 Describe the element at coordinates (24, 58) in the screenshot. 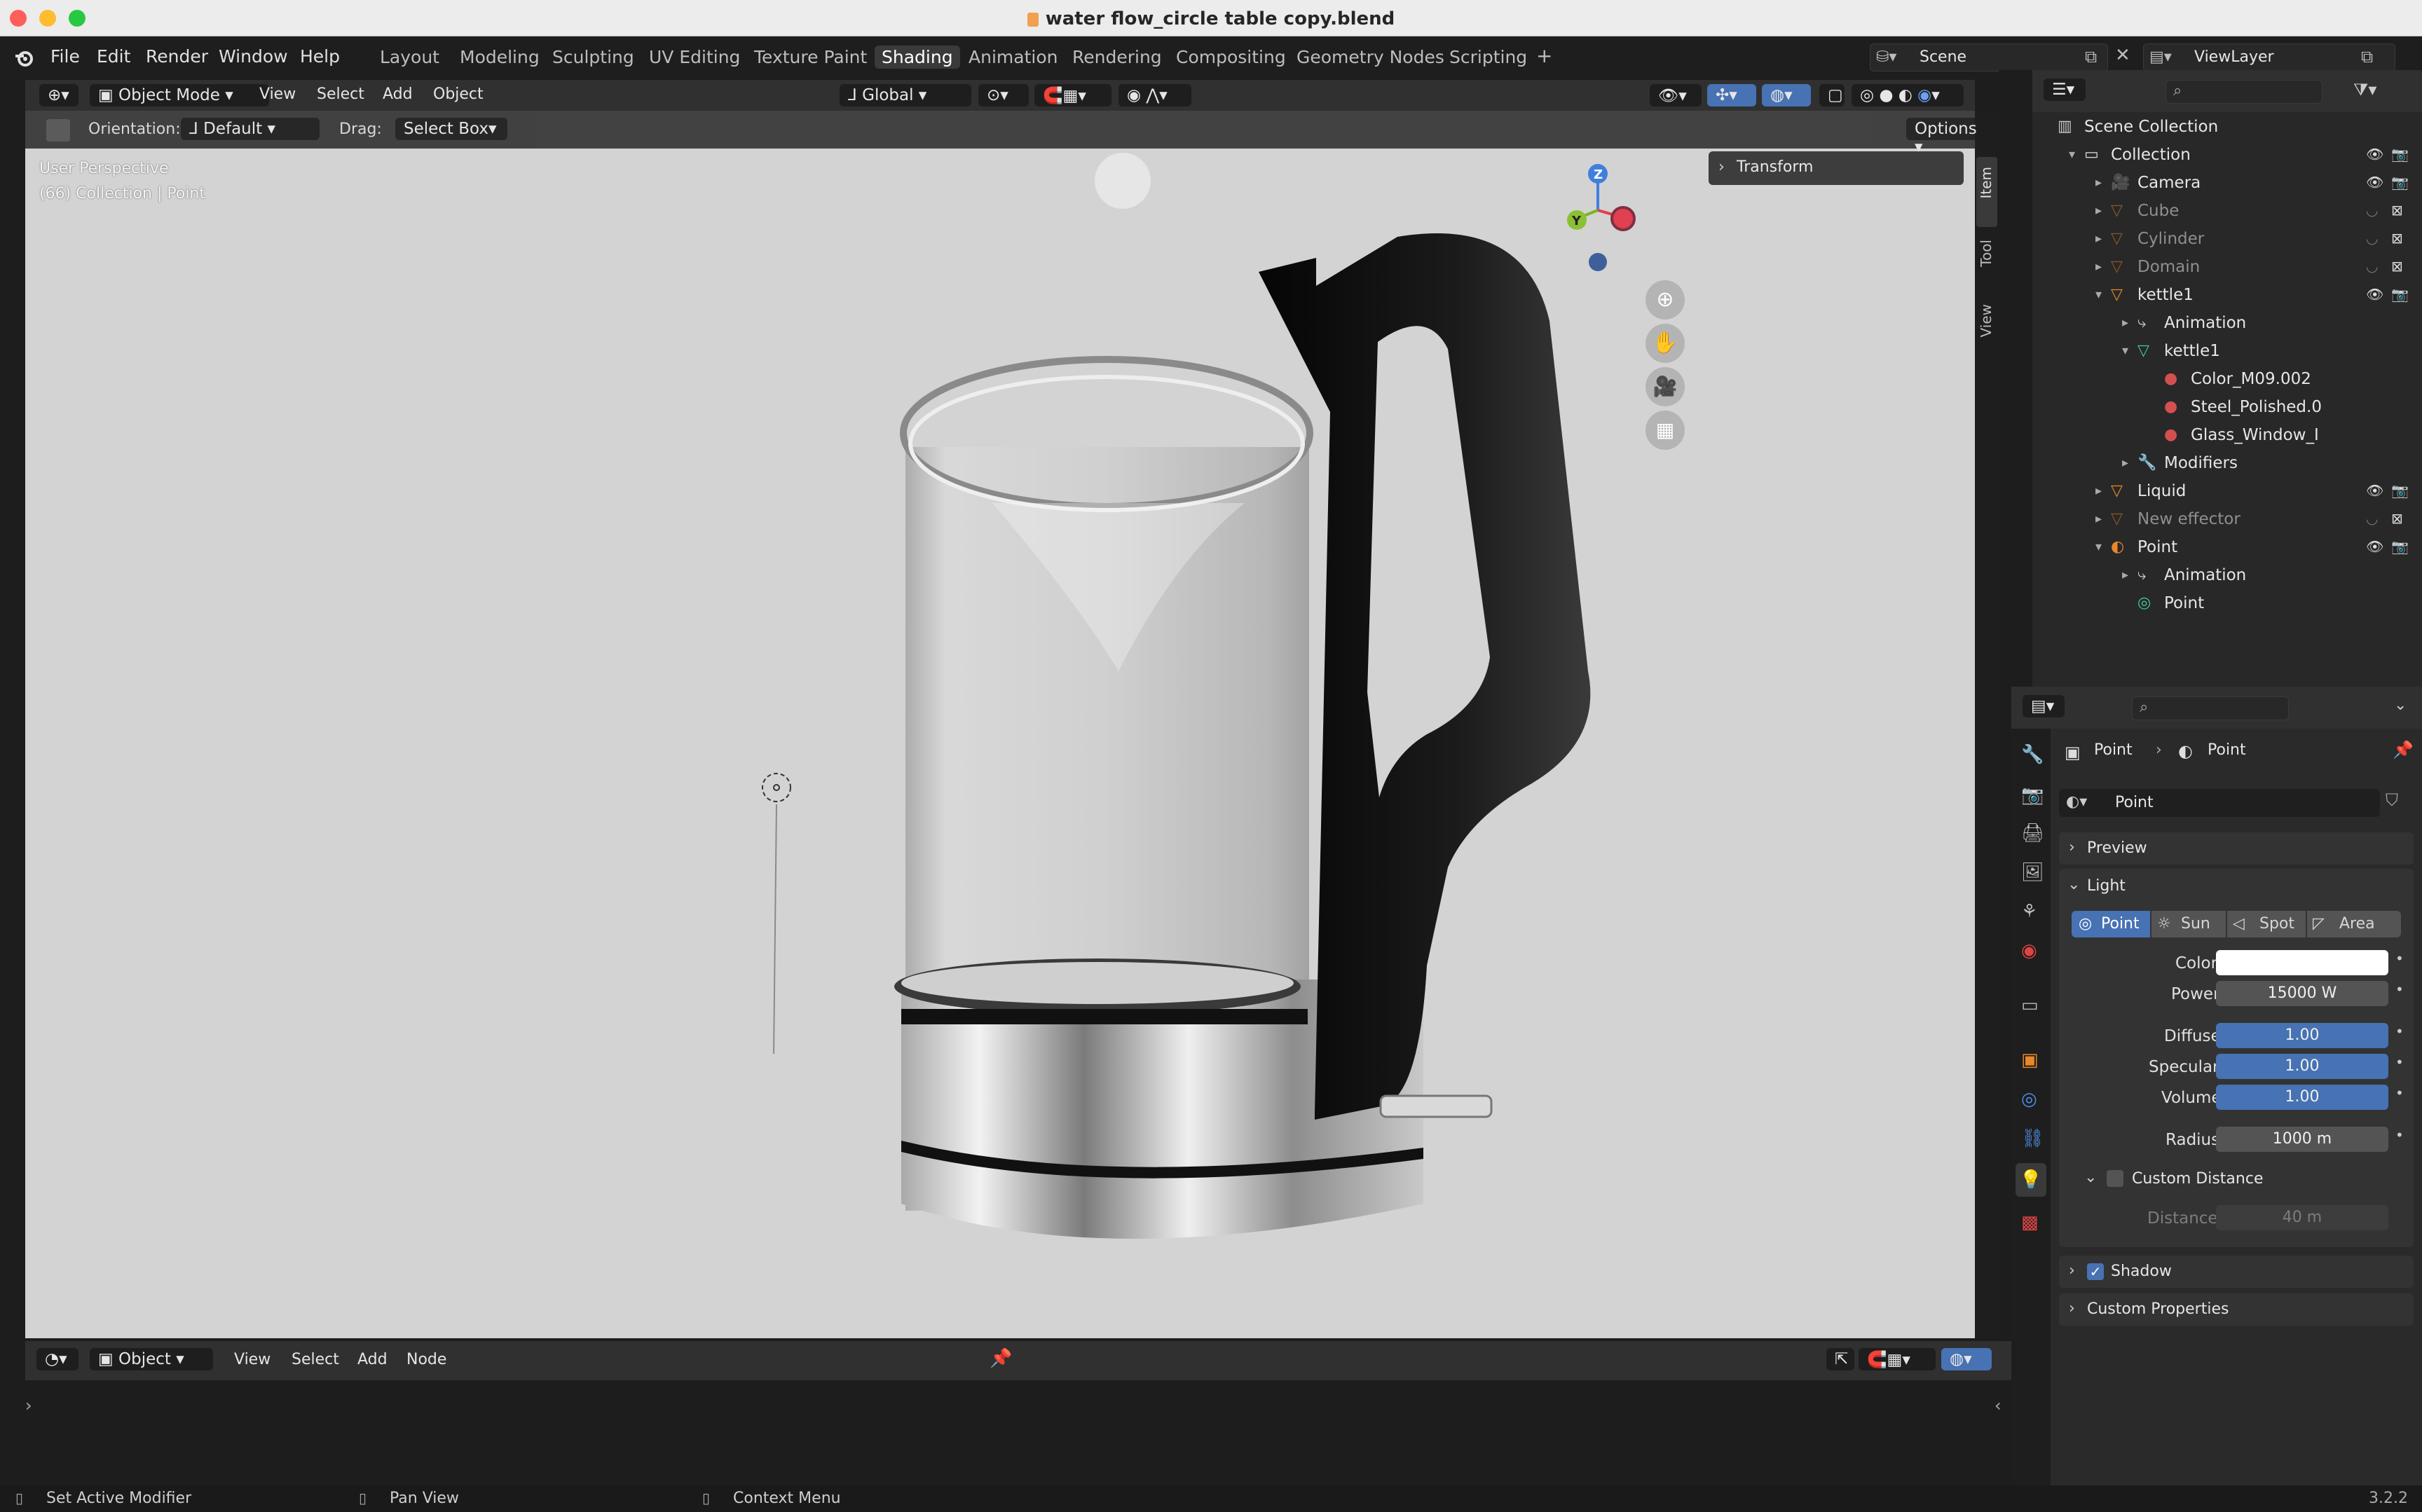

I see `blender-logo-icon` at that location.